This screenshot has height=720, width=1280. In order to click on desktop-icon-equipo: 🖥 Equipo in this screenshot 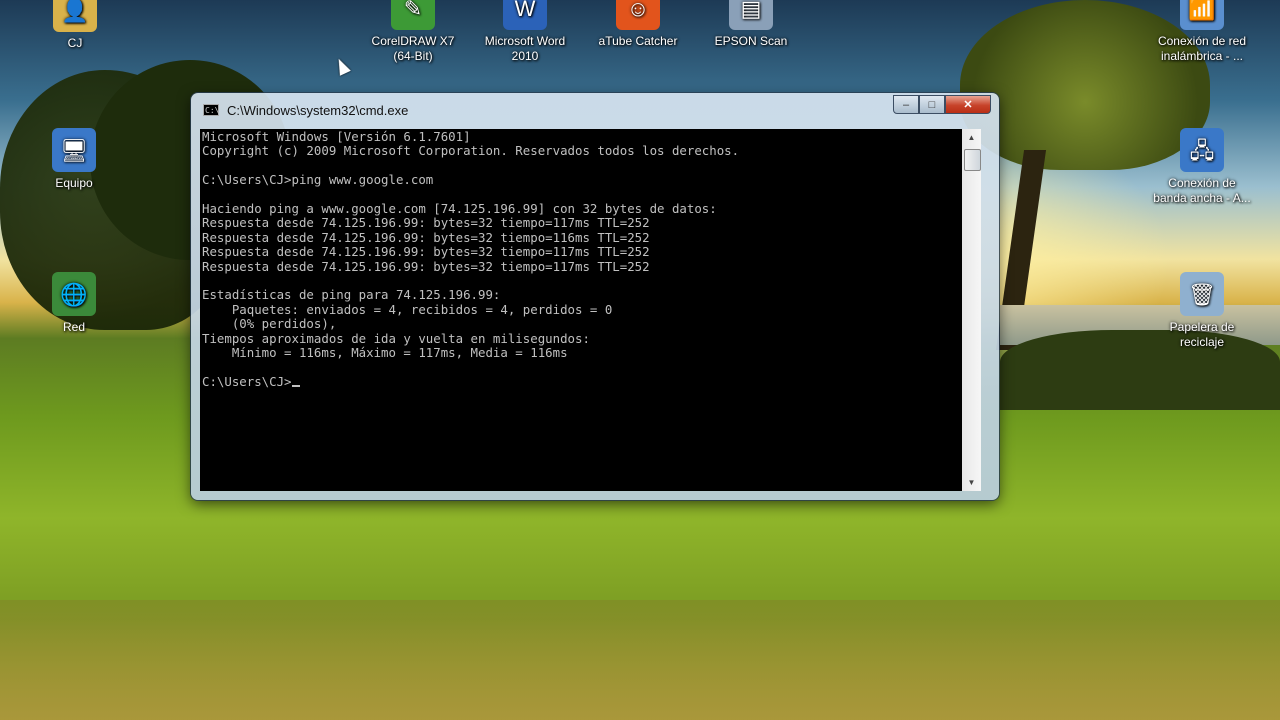, I will do `click(74, 159)`.